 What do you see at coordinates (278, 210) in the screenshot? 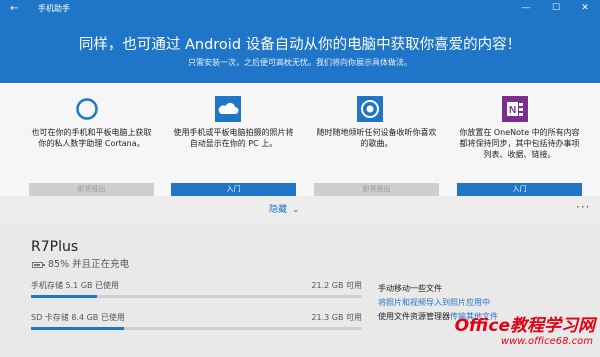
I see `hide-toggle: 隐藏` at bounding box center [278, 210].